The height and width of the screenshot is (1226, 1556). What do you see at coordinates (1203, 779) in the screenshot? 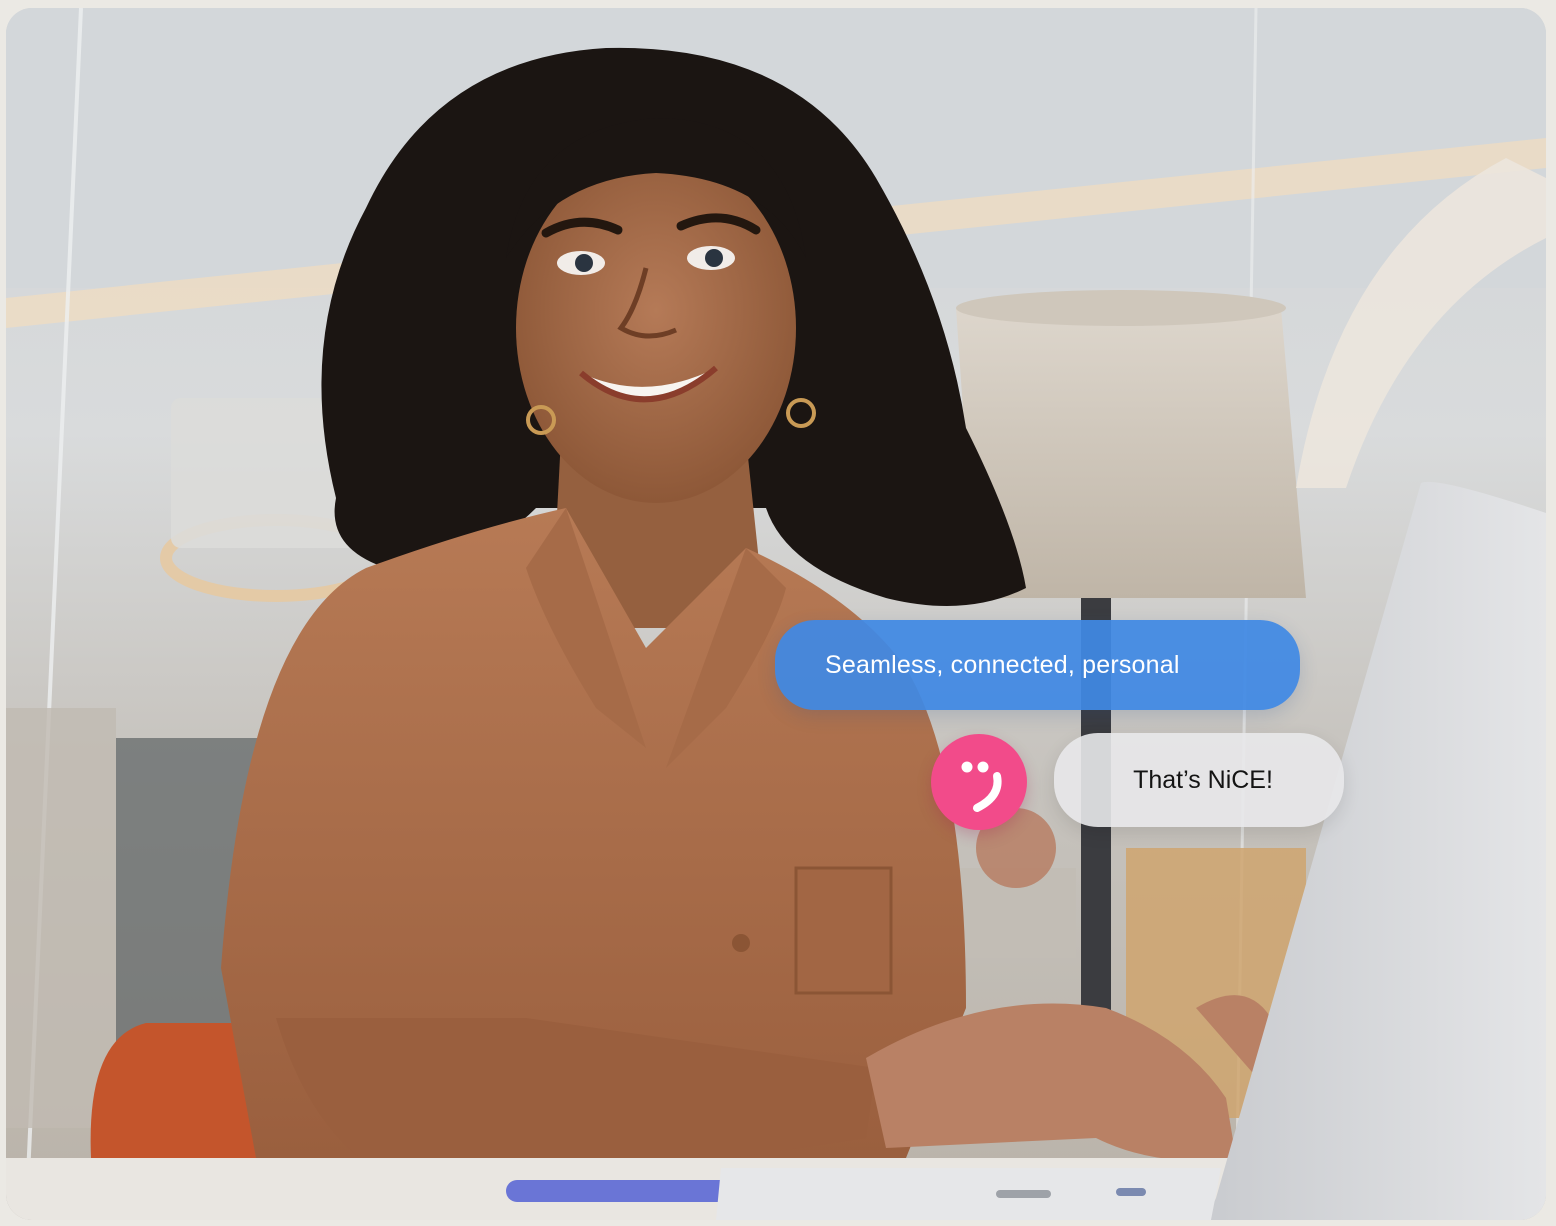
I see `chat-message-gray: That’s NiCE!` at bounding box center [1203, 779].